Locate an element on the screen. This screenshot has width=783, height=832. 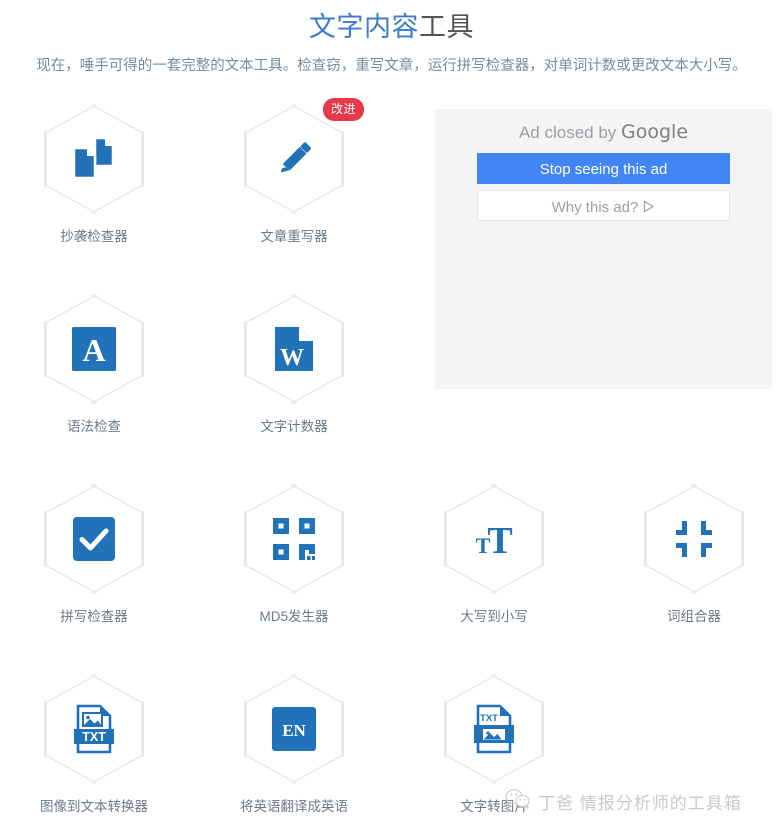
en-square-icon: EN is located at coordinates (294, 729).